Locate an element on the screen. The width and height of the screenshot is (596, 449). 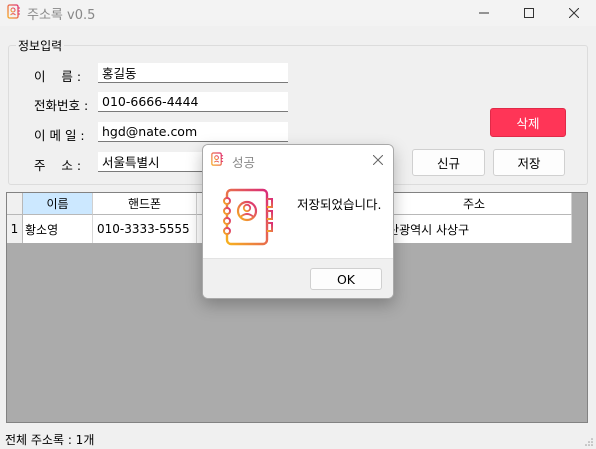
dialog-footer: OK is located at coordinates (298, 278).